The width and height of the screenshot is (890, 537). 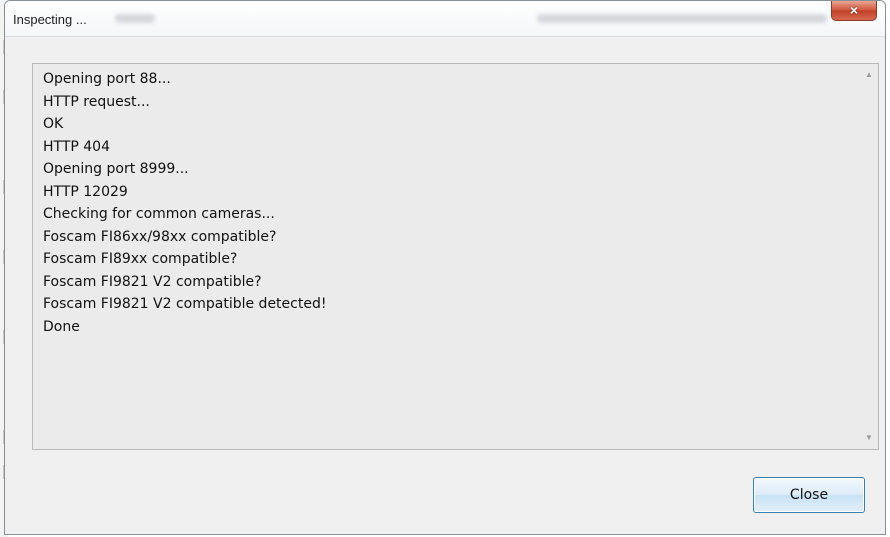 I want to click on log-line: Foscam FI89xx compatible?, so click(x=140, y=259).